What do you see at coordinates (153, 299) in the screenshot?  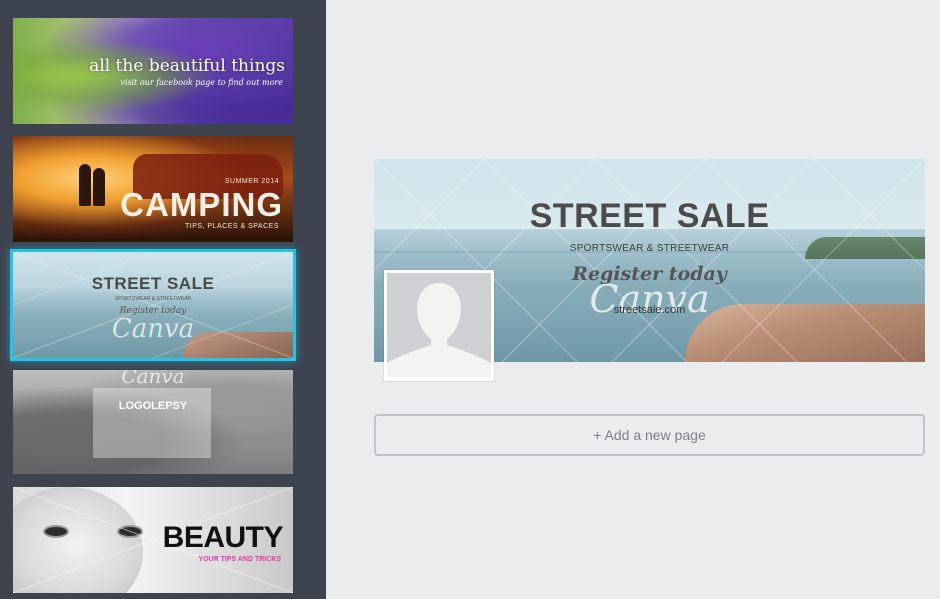 I see `thumbnail-subtitle: SPORTSWEAR & STREETWEAR` at bounding box center [153, 299].